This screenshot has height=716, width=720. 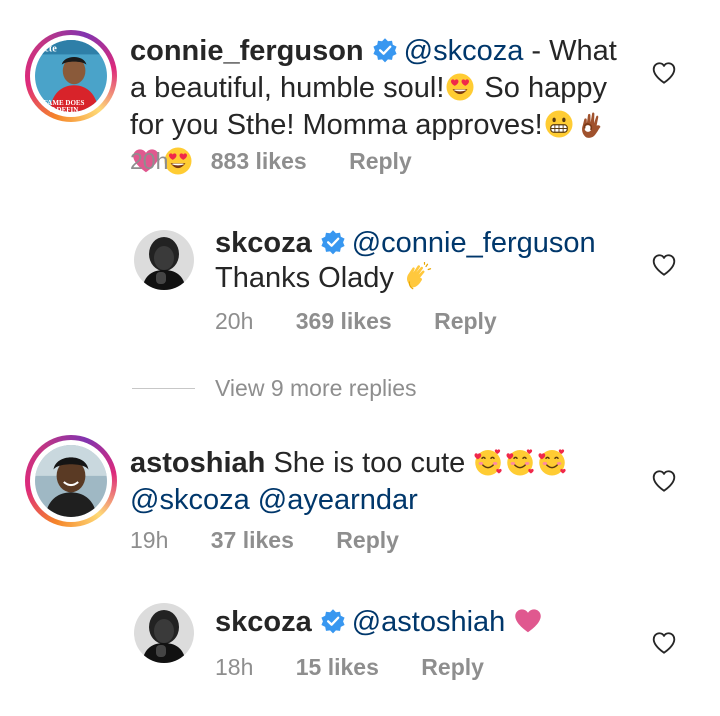 What do you see at coordinates (259, 161) in the screenshot?
I see `likes-count: 883 likes` at bounding box center [259, 161].